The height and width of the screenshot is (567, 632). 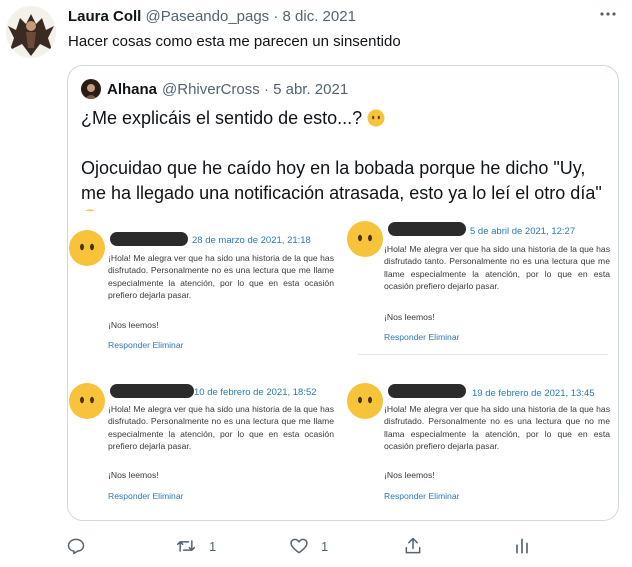 I want to click on share-icon, so click(x=413, y=545).